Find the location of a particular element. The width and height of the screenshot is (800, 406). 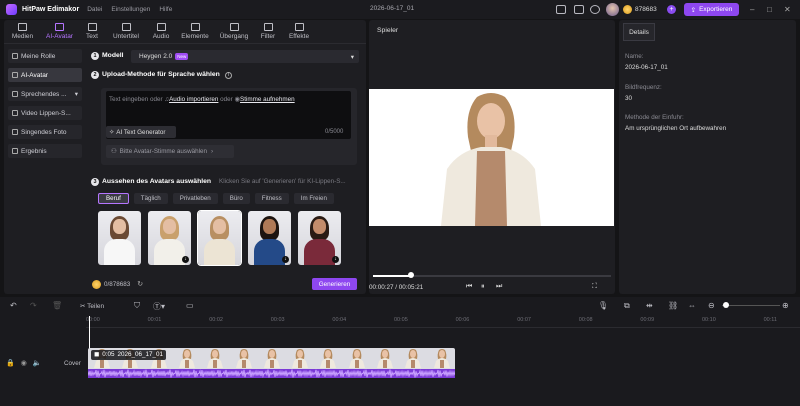

undo-icon: ↶ is located at coordinates (13, 305).